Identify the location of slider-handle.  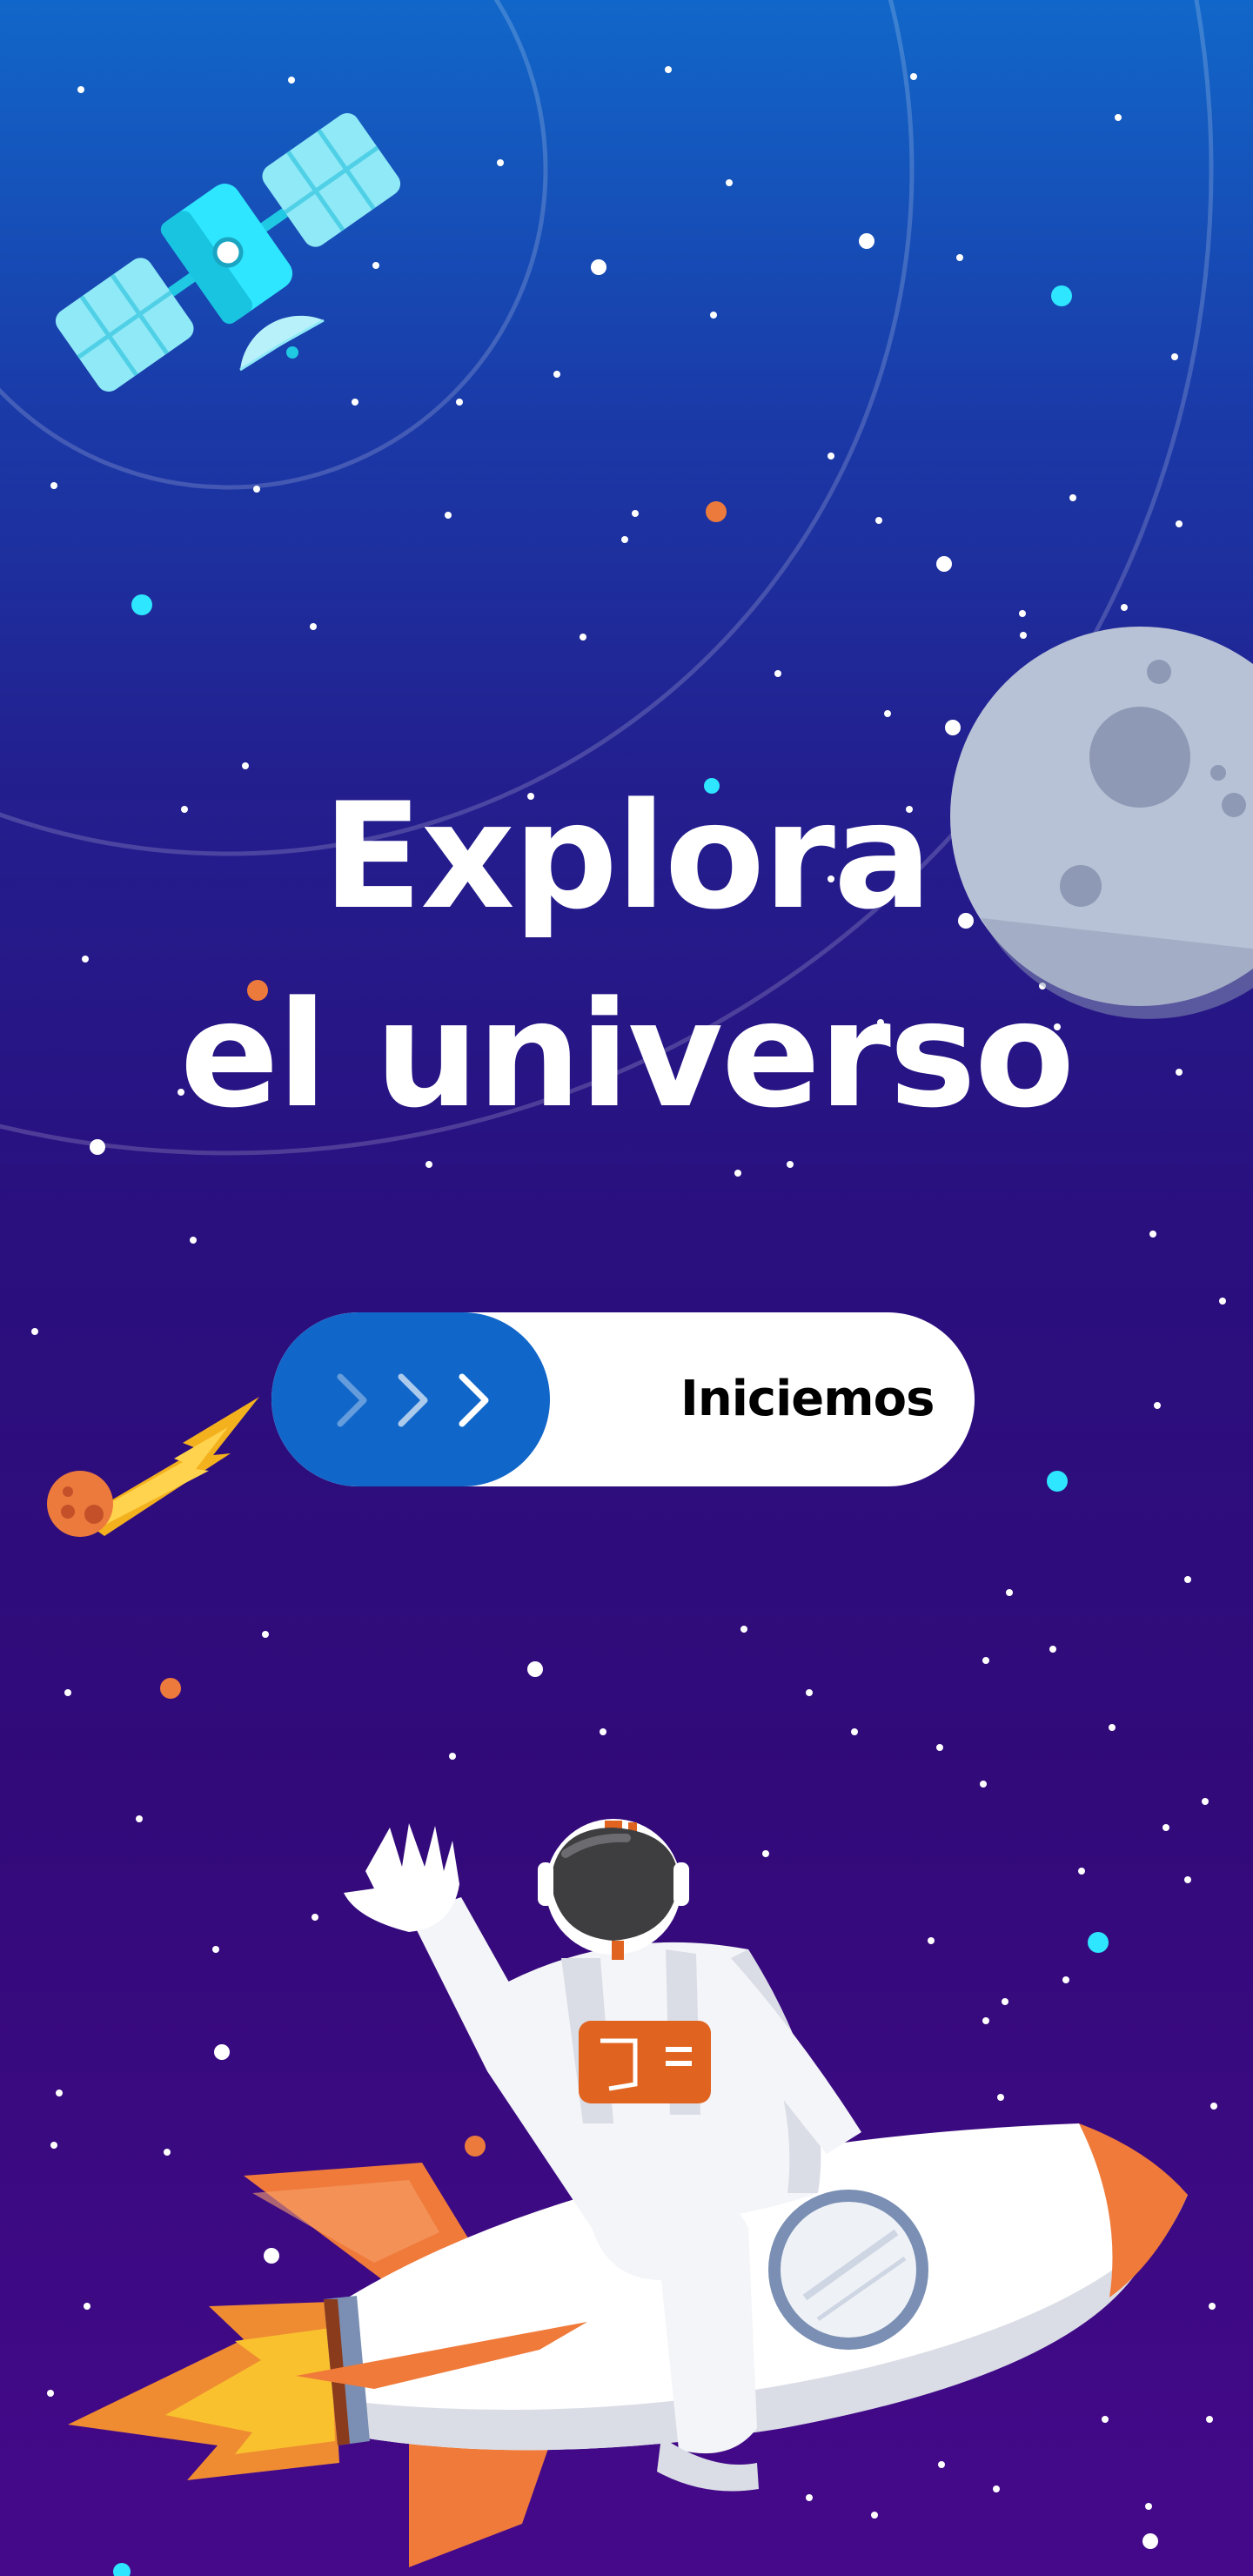
(410, 1399).